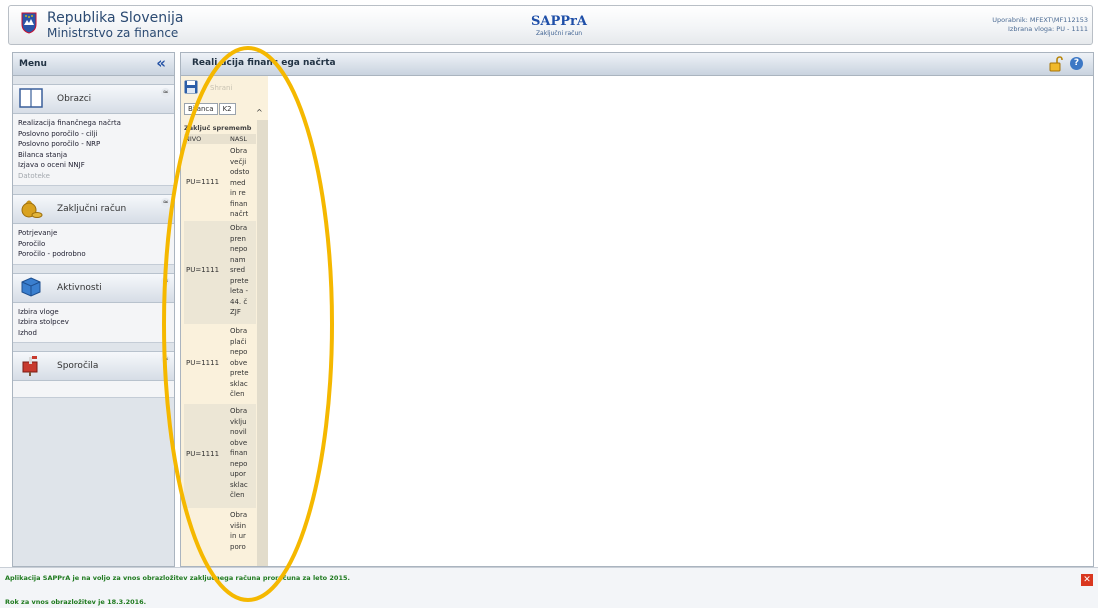 This screenshot has width=1098, height=608. What do you see at coordinates (221, 88) in the screenshot?
I see `save-button: Shrani` at bounding box center [221, 88].